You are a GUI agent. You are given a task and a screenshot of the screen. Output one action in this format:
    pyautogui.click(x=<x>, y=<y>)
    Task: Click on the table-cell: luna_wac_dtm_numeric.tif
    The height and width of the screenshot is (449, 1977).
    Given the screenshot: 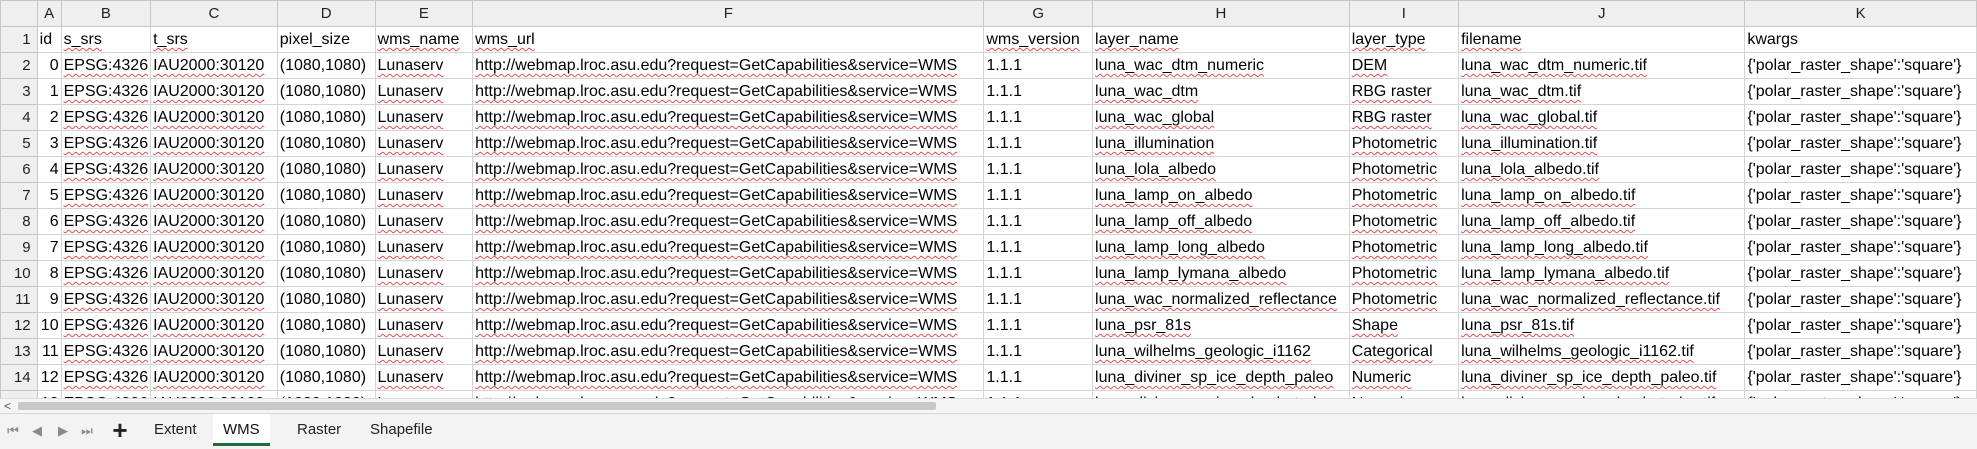 What is the action you would take?
    pyautogui.click(x=1602, y=65)
    